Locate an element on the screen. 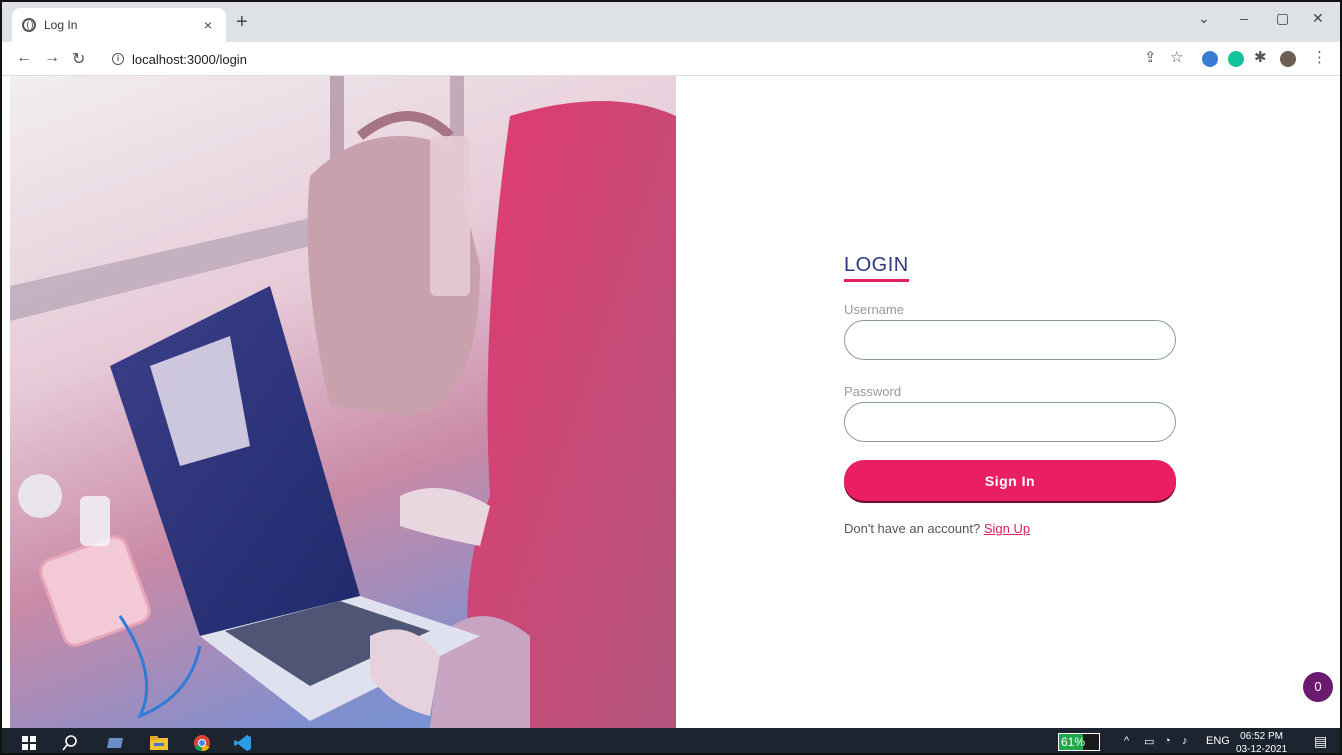 Image resolution: width=1342 pixels, height=755 pixels. maximize-button: ▢ is located at coordinates (1282, 18).